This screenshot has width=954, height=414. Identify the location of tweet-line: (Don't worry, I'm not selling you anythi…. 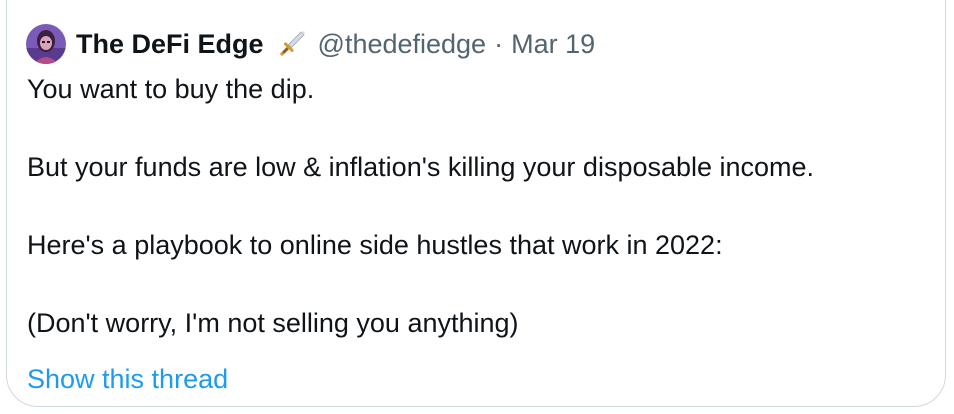
(273, 323).